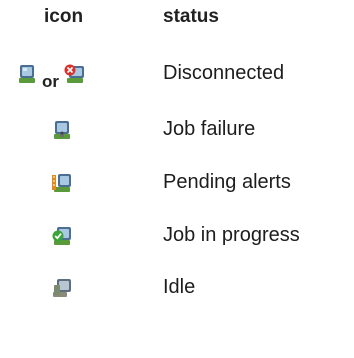  I want to click on status-label: Job in progress, so click(231, 235).